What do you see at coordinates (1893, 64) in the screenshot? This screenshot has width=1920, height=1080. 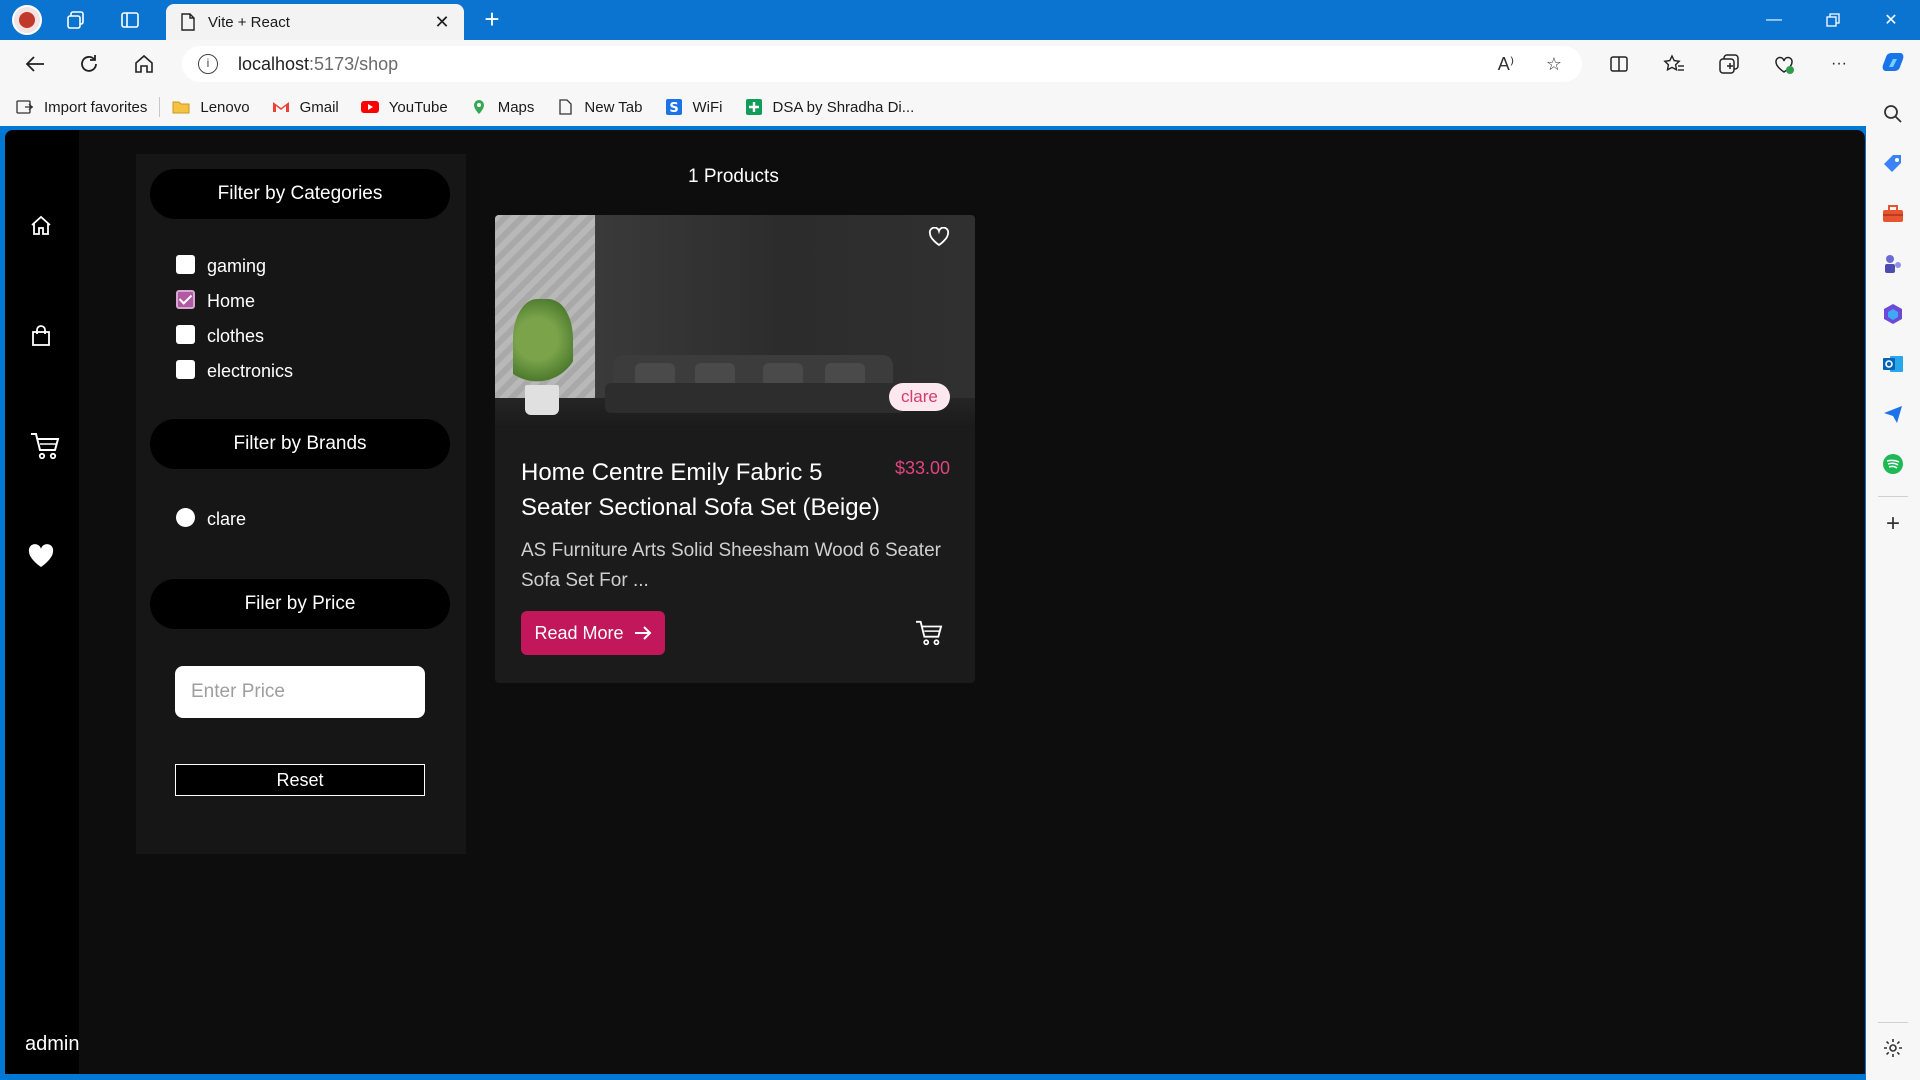 I see `copilot-icon` at bounding box center [1893, 64].